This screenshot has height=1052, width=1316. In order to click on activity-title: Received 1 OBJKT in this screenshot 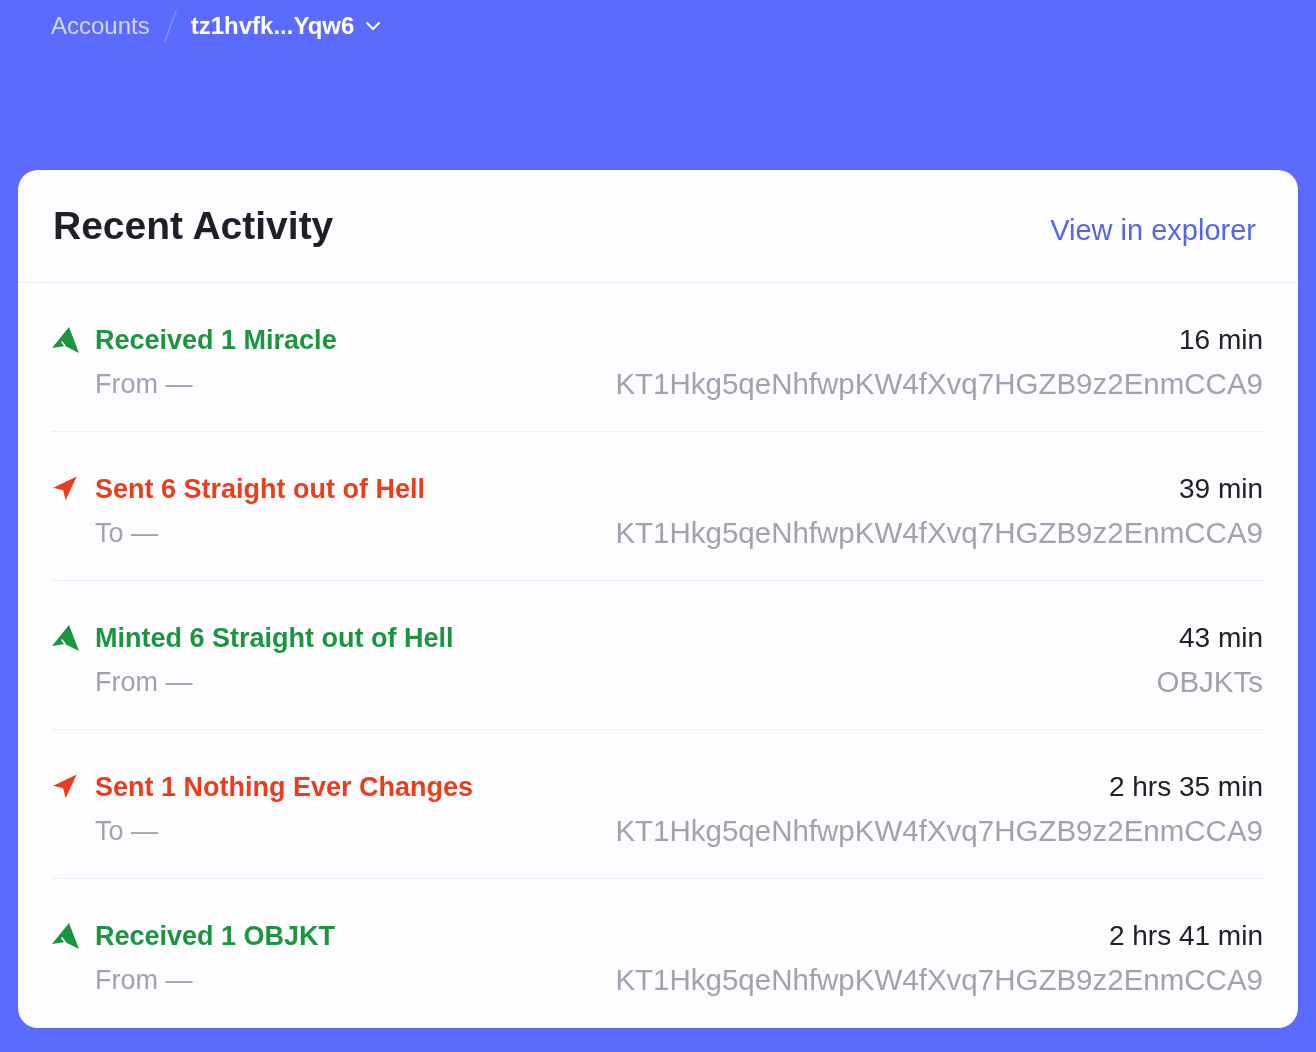, I will do `click(215, 936)`.